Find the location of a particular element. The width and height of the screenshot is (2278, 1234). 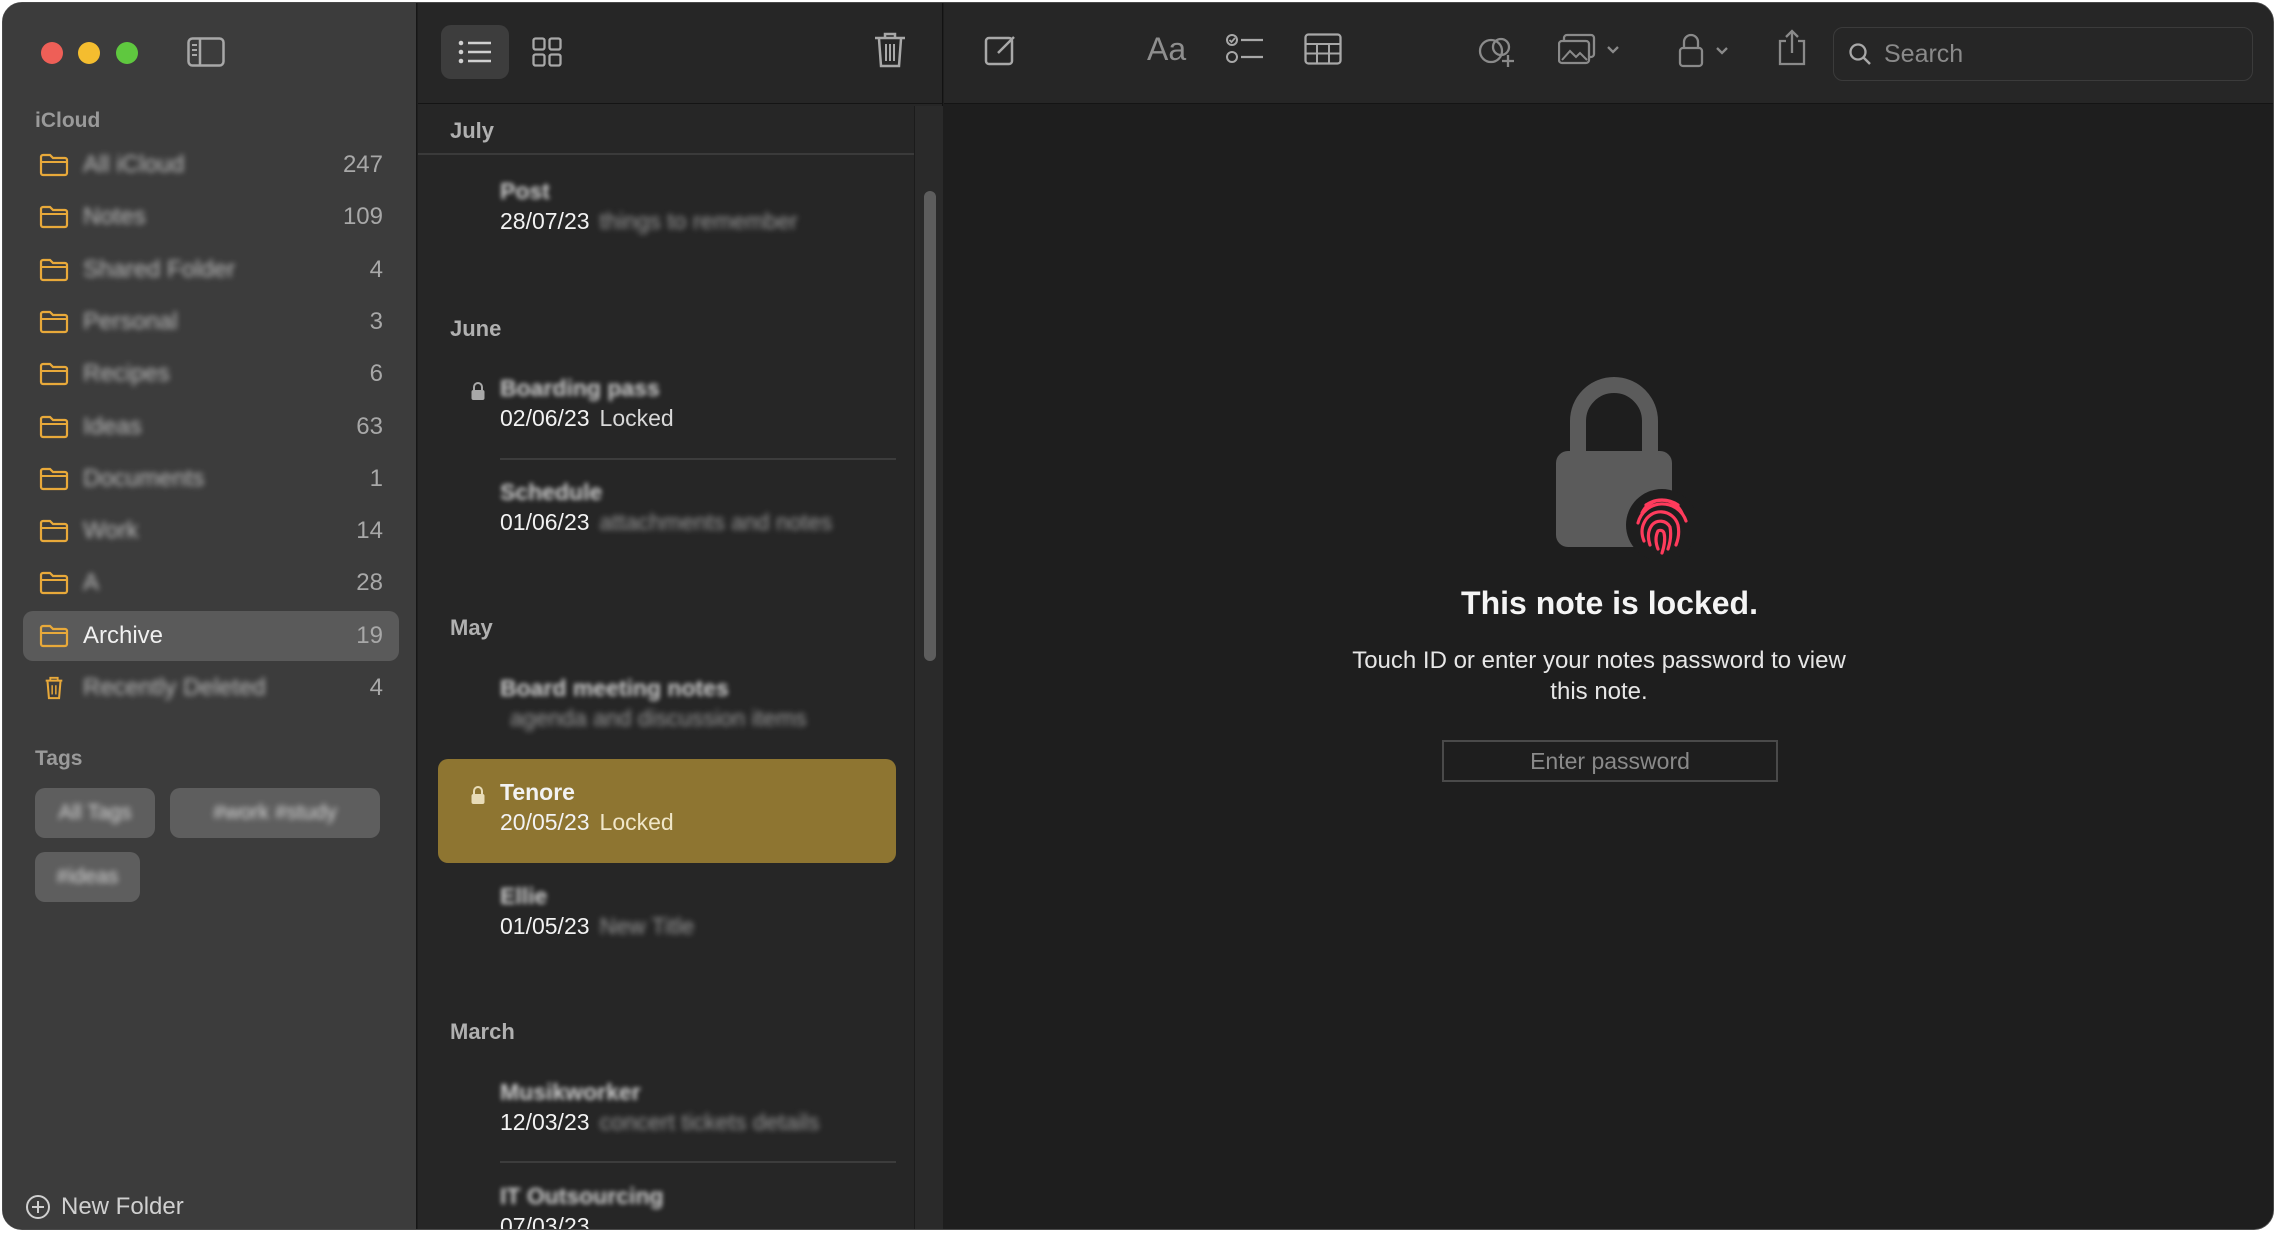

note-meta: 07/03/23 is located at coordinates (550, 1221).